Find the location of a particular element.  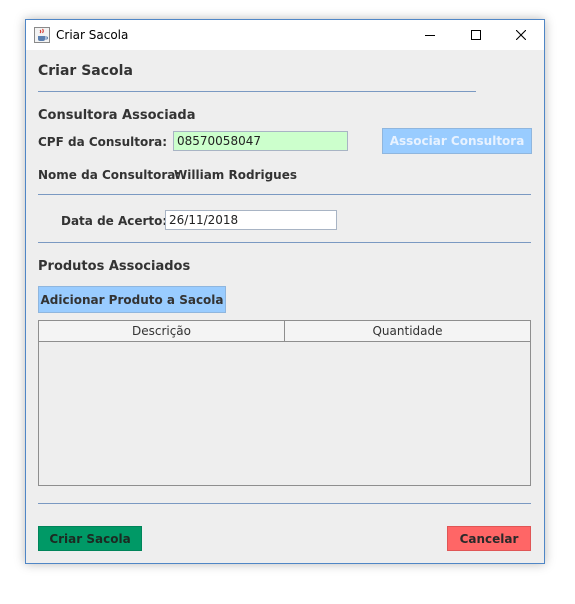

window-title: Criar Sacola is located at coordinates (92, 35).